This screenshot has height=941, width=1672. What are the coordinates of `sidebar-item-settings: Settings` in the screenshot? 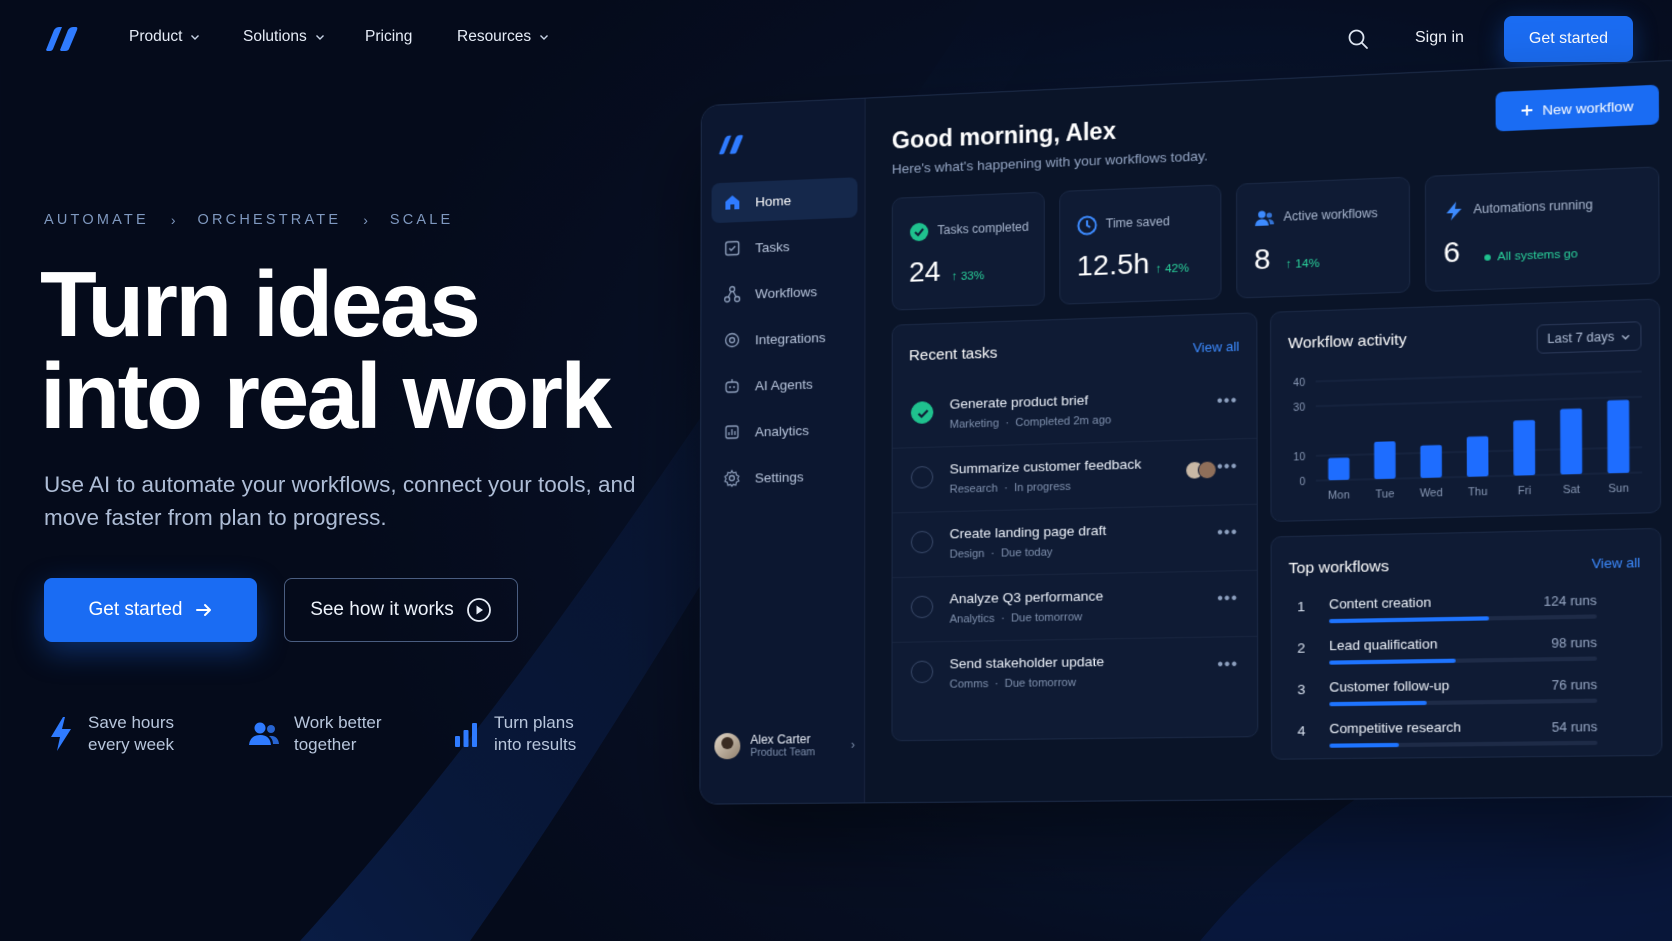 It's located at (784, 477).